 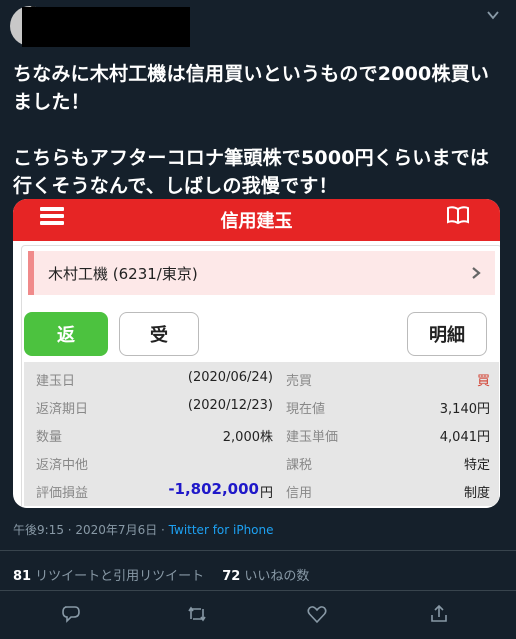 I want to click on tweet-paragraph-1: ちなみに木村工機は信用買いというもので2000株買いました！, so click(x=251, y=88).